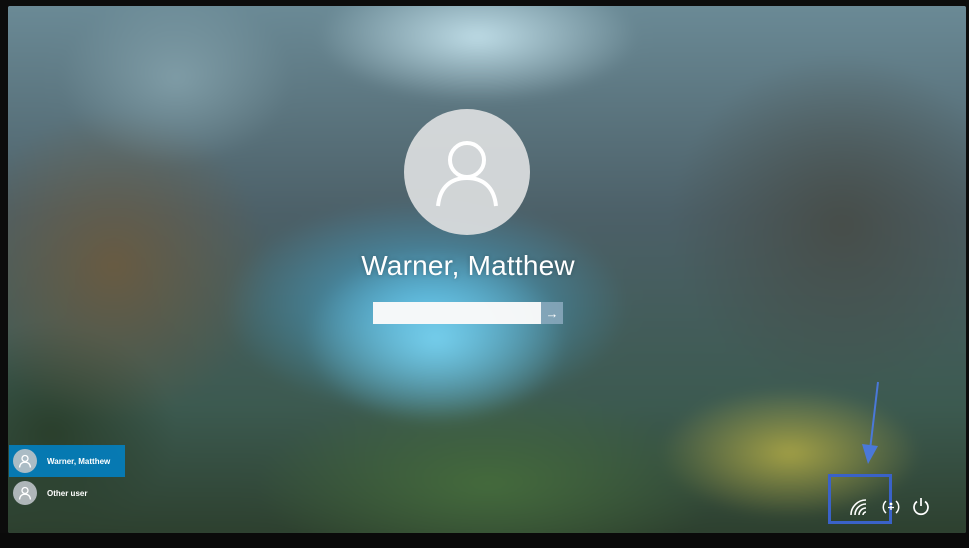 This screenshot has width=969, height=548. I want to click on user-entry-label: Other user, so click(67, 493).